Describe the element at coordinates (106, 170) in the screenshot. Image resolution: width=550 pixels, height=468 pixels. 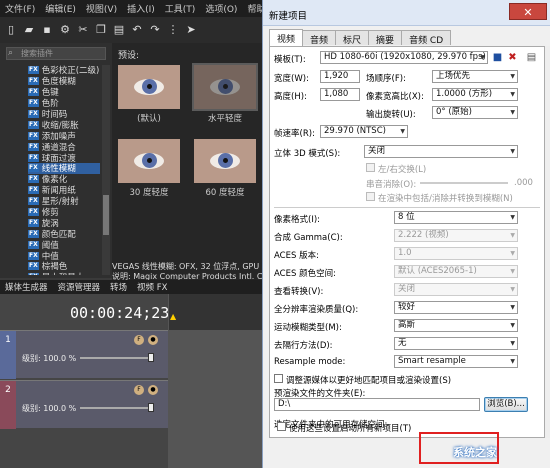
I see `fx-list-scrollbar` at that location.